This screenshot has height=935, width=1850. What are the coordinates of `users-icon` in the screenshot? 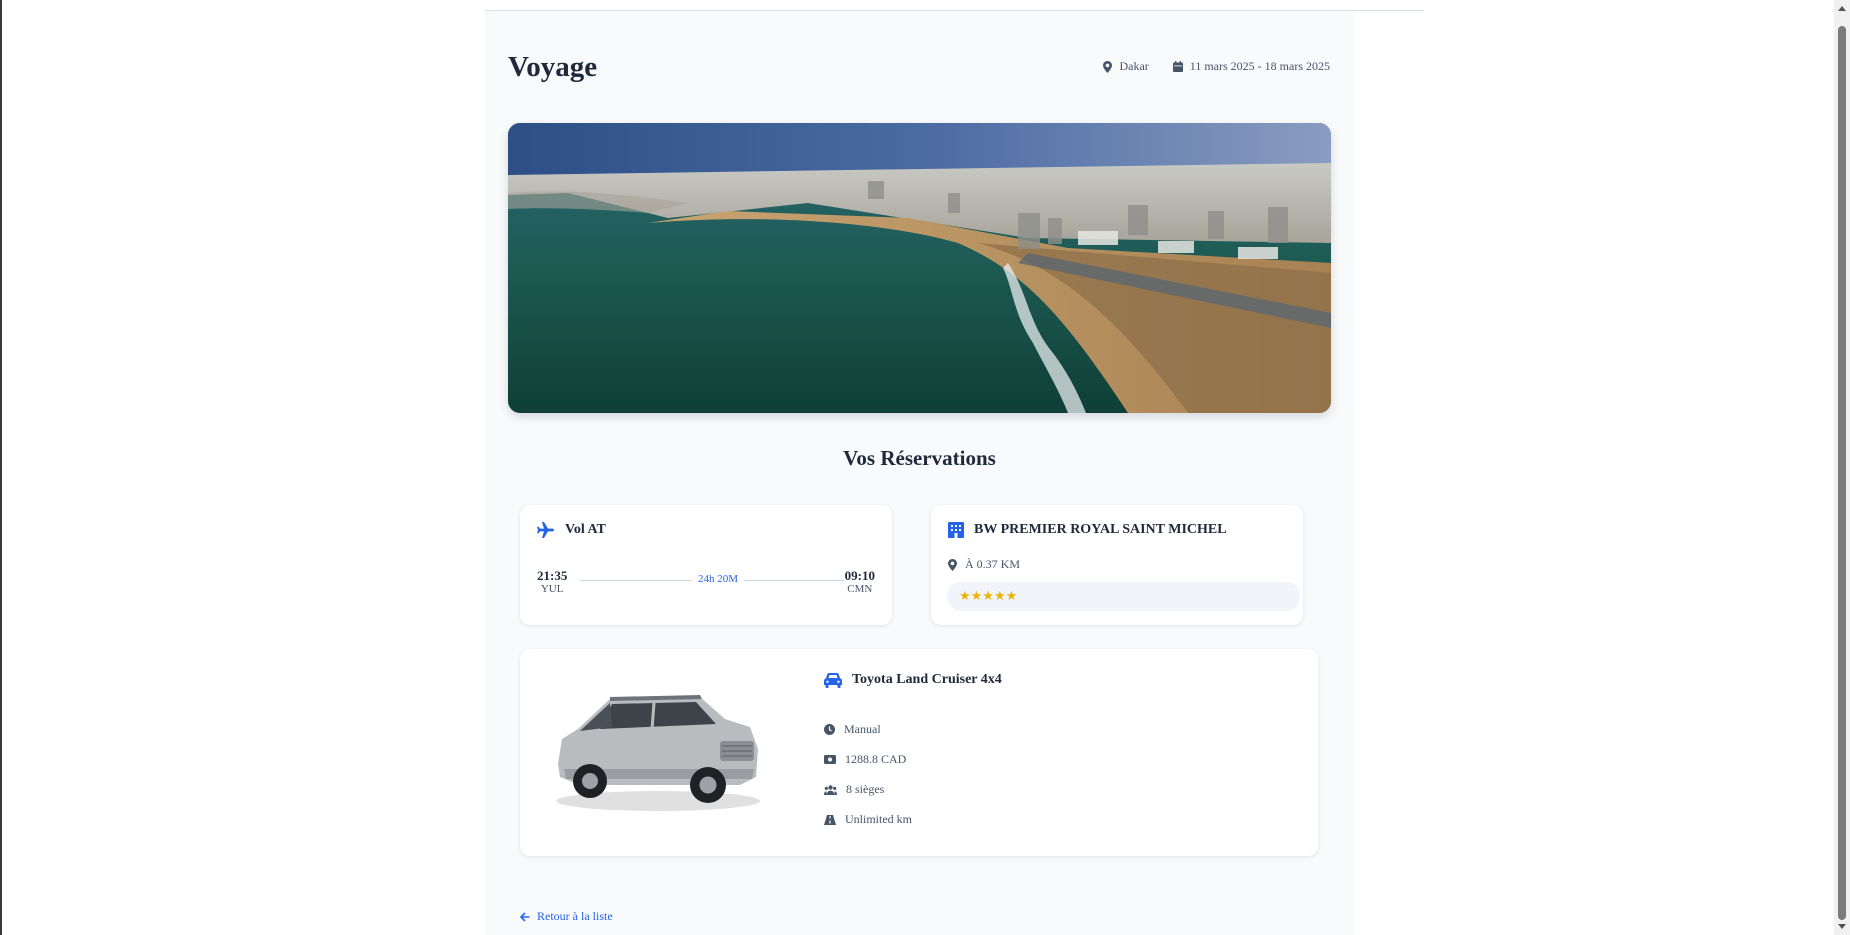 It's located at (830, 789).